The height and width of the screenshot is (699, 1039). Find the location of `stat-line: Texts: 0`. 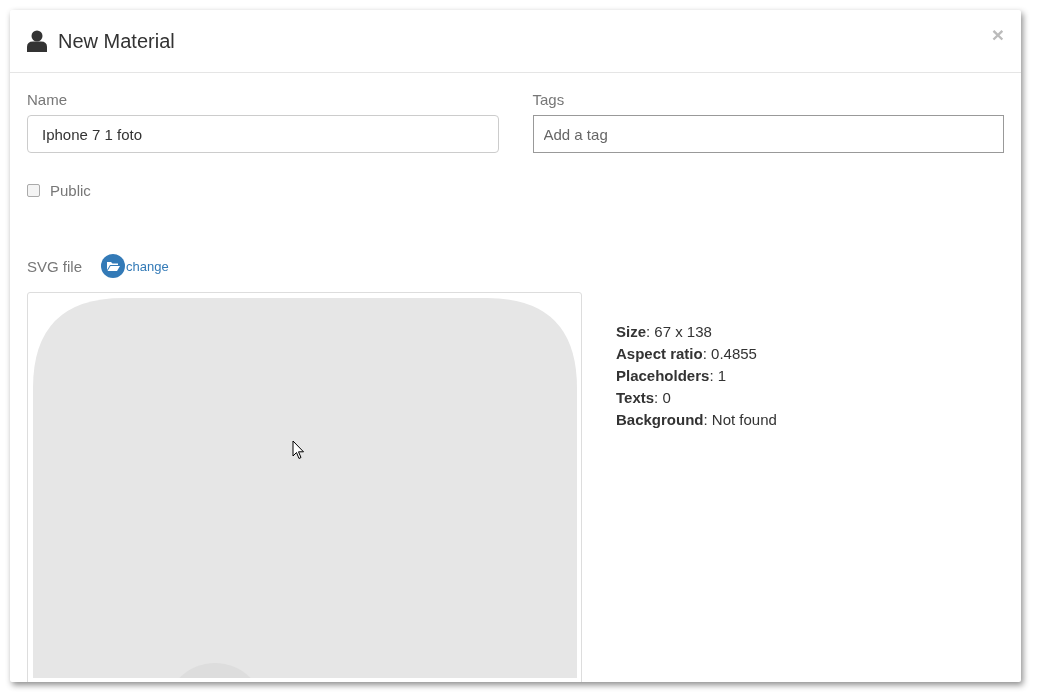

stat-line: Texts: 0 is located at coordinates (644, 398).